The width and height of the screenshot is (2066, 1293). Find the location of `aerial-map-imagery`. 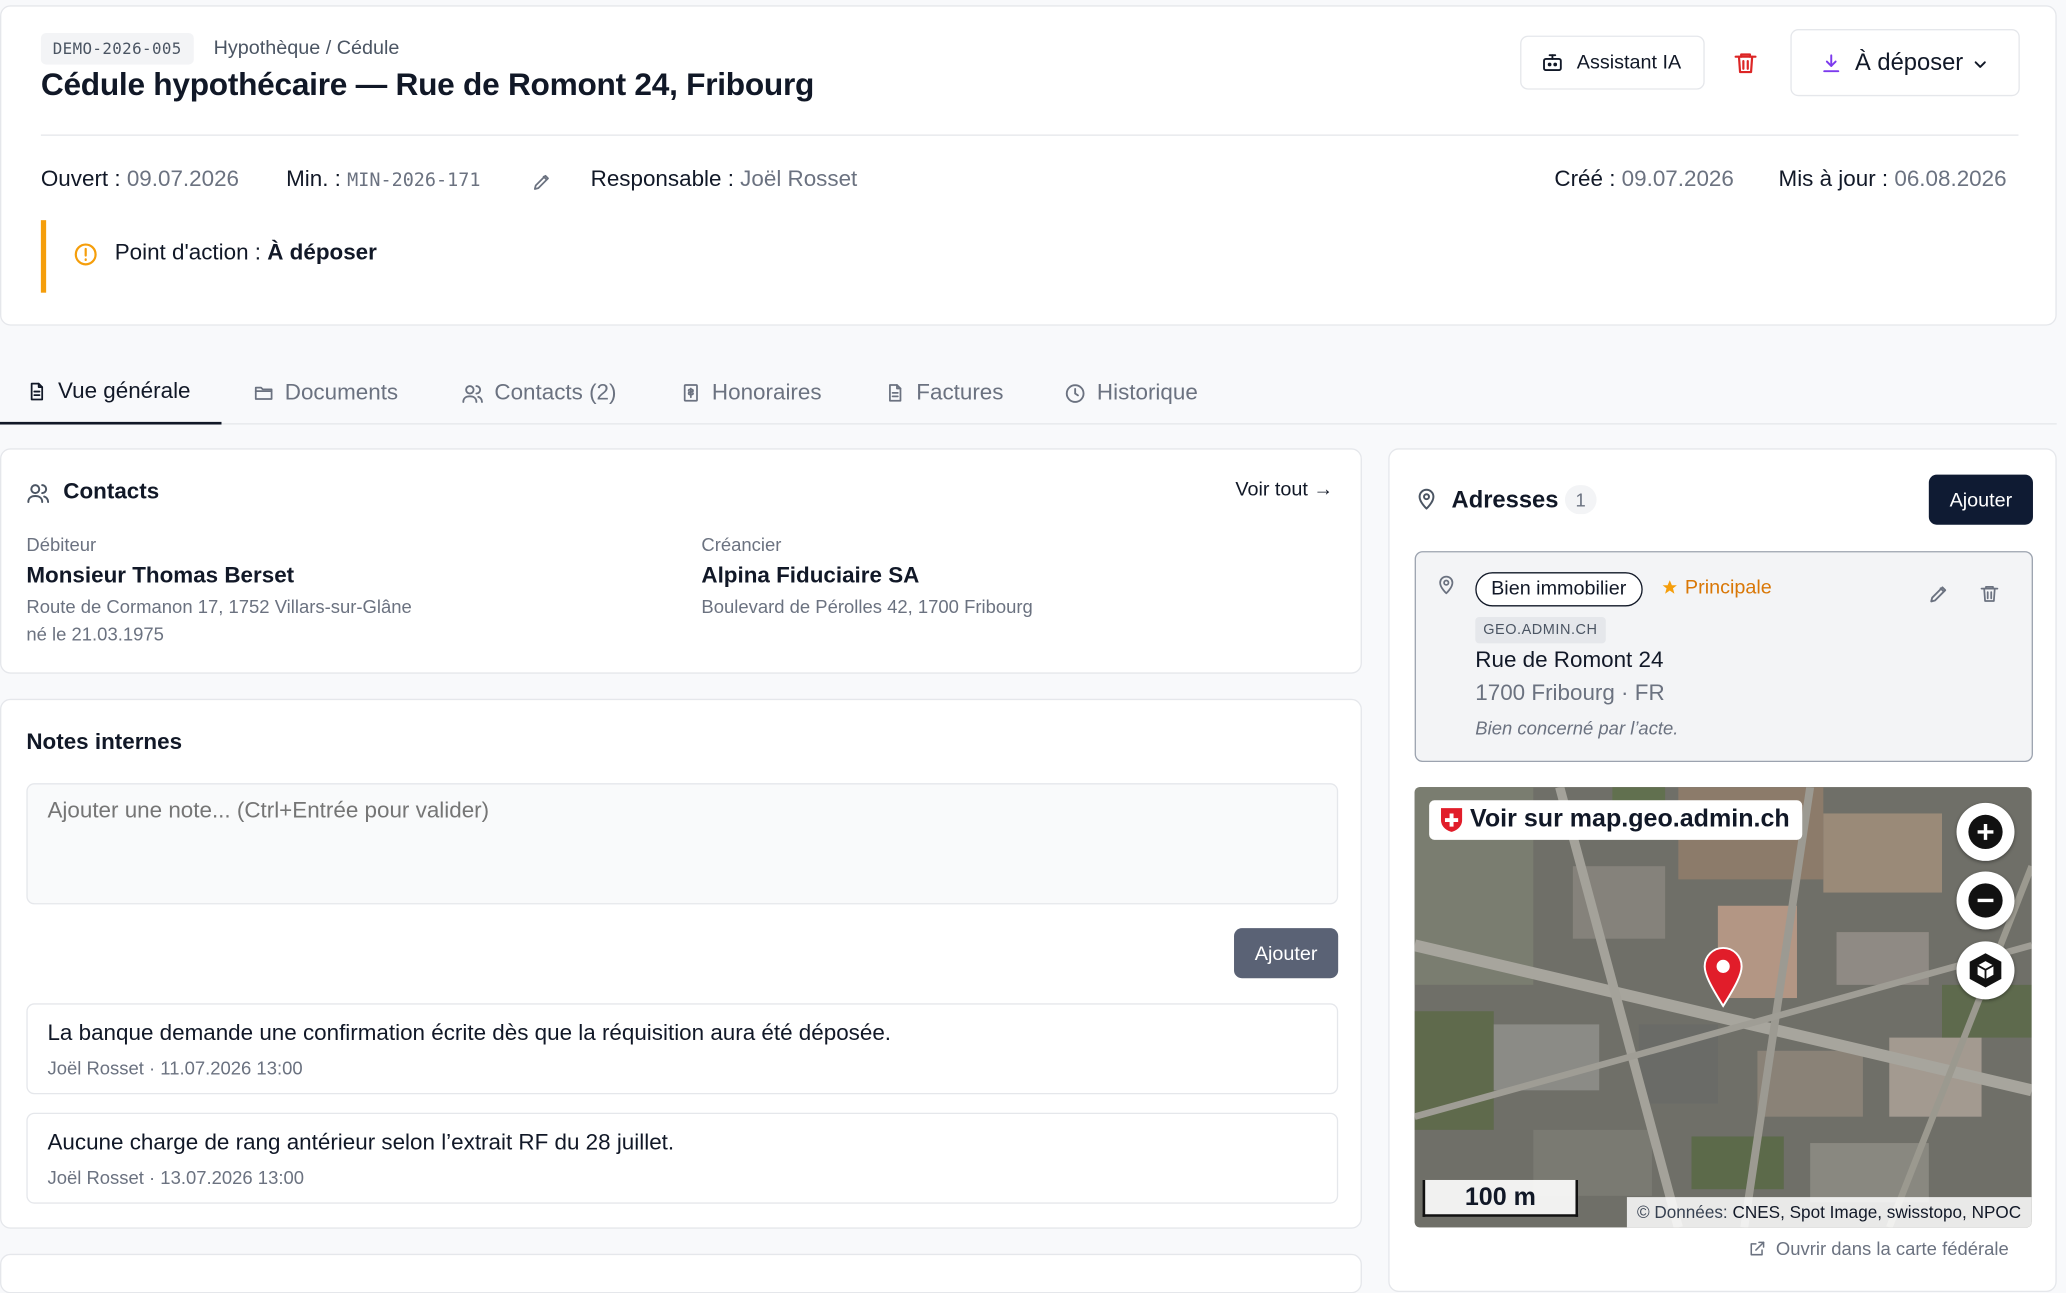

aerial-map-imagery is located at coordinates (1723, 1007).